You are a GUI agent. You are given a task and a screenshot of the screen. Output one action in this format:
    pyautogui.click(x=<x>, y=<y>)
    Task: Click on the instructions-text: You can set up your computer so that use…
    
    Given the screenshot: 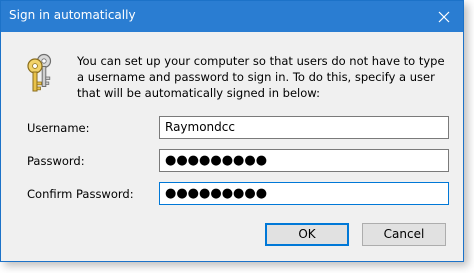 What is the action you would take?
    pyautogui.click(x=261, y=77)
    